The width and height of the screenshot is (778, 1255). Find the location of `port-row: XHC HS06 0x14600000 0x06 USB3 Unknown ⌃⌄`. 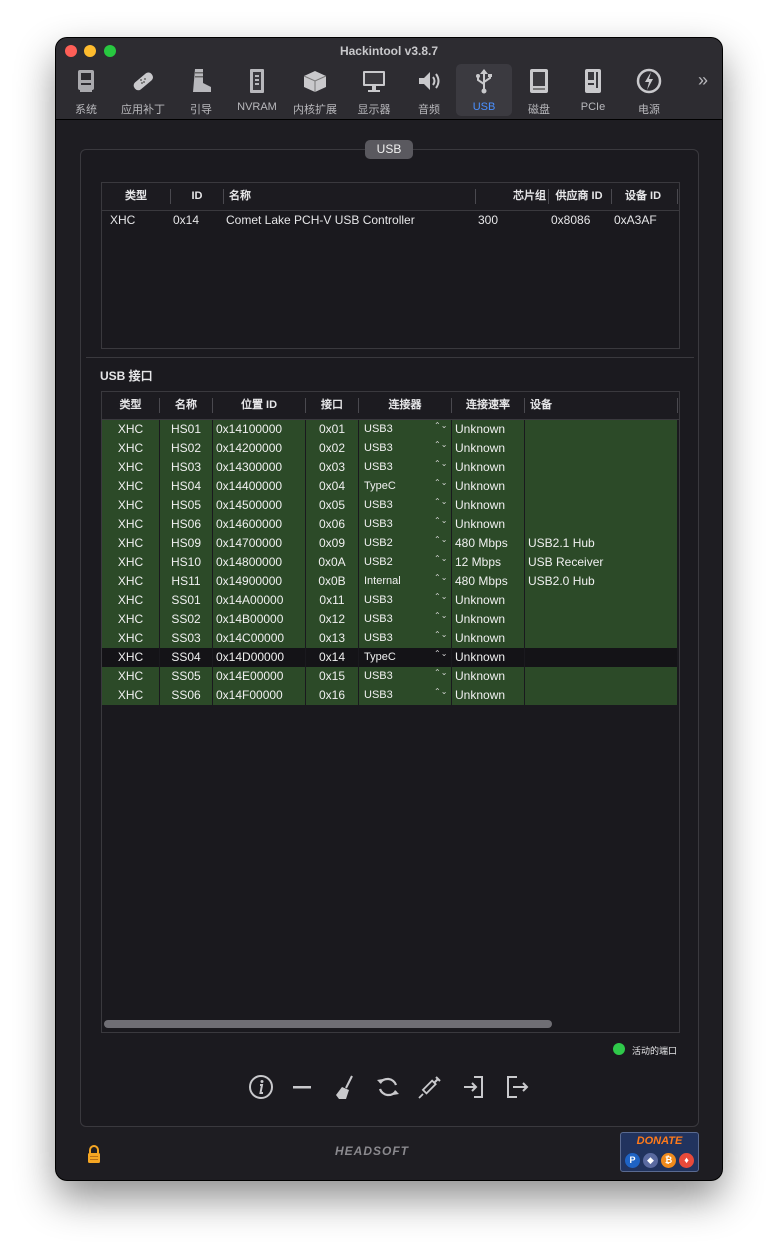

port-row: XHC HS06 0x14600000 0x06 USB3 Unknown ⌃⌄ is located at coordinates (389, 524).